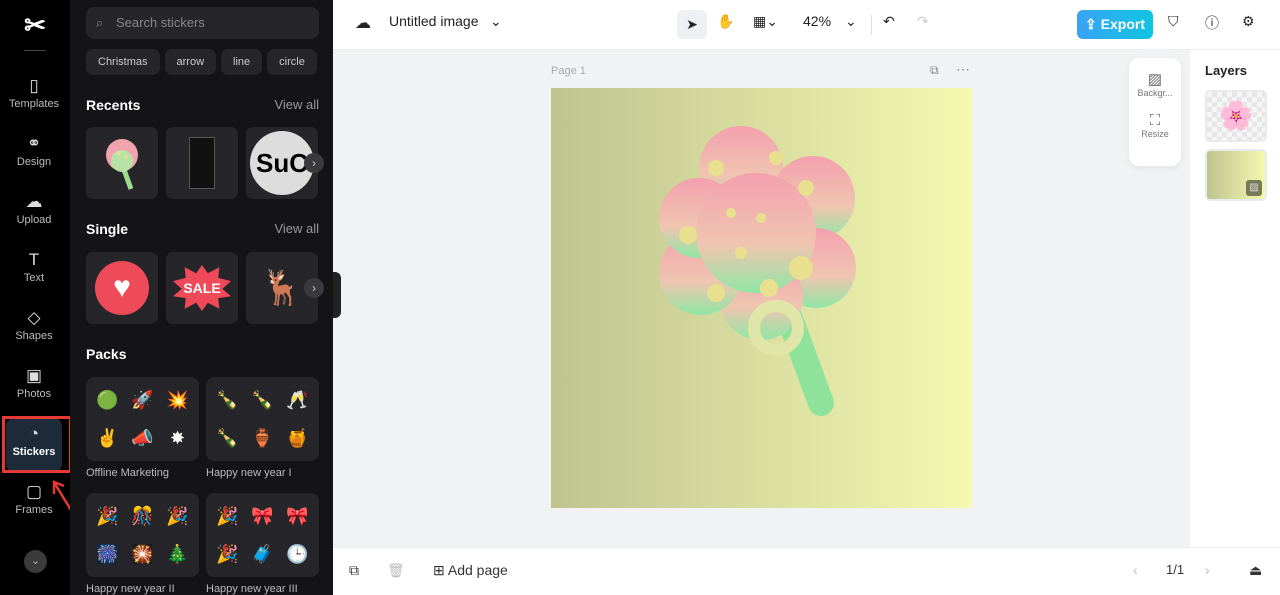  Describe the element at coordinates (35, 561) in the screenshot. I see `chevron-down-icon: ⌄` at that location.